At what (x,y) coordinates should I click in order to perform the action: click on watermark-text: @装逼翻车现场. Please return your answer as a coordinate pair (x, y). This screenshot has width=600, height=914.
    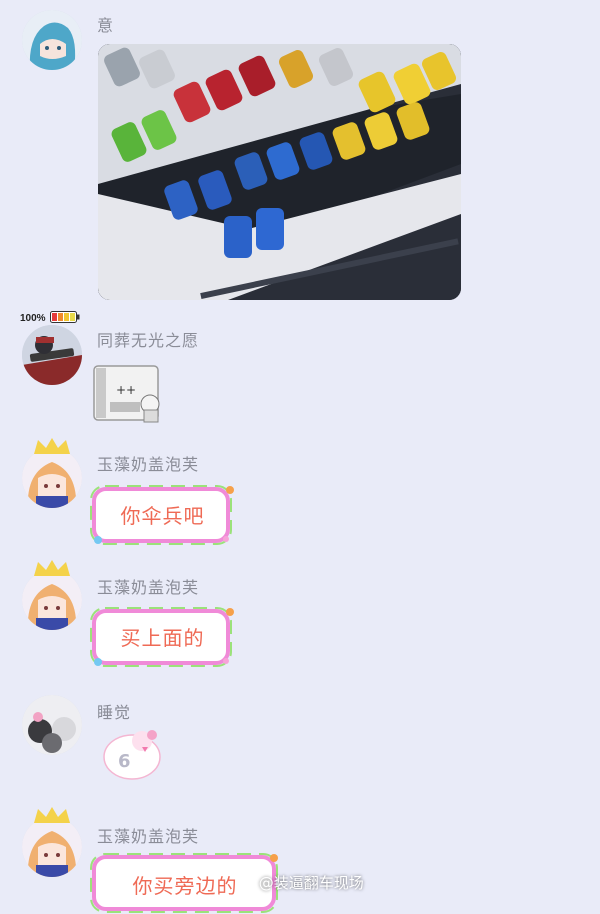
    Looking at the image, I should click on (311, 883).